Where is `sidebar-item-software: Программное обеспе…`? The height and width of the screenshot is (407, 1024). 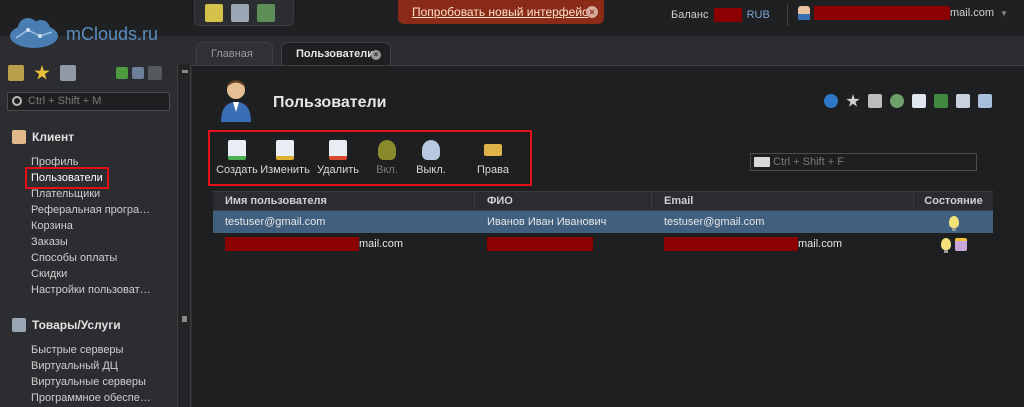 sidebar-item-software: Программное обеспе… is located at coordinates (91, 398).